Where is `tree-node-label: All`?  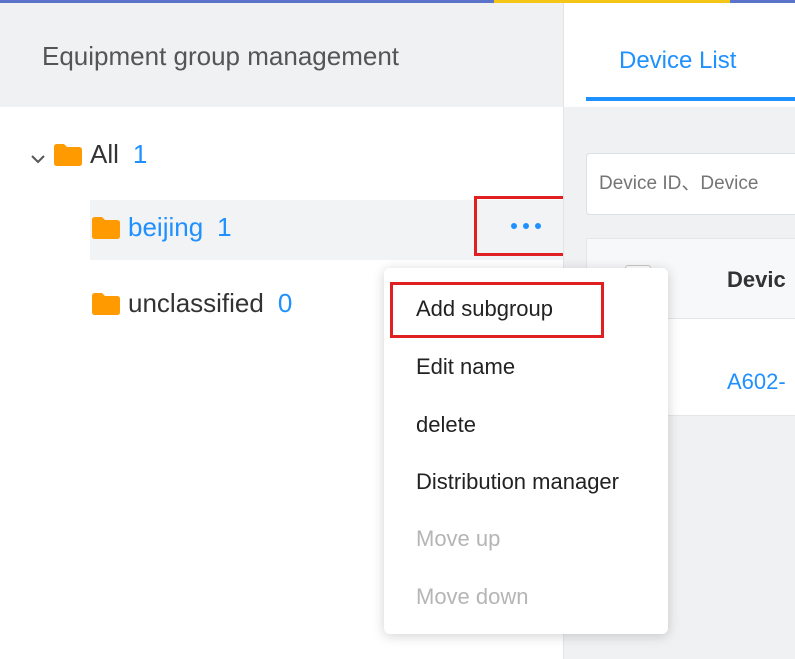 tree-node-label: All is located at coordinates (104, 154).